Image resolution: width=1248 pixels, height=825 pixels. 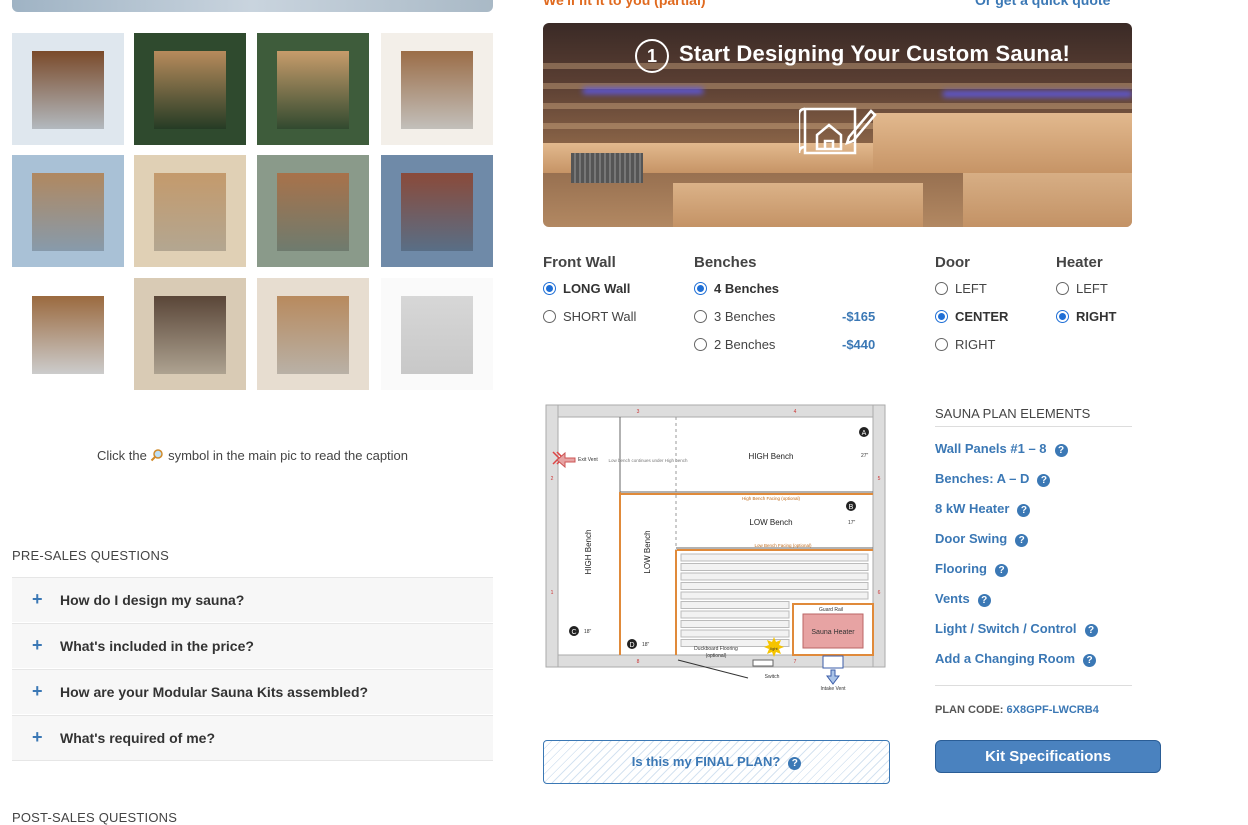 What do you see at coordinates (586, 288) in the screenshot?
I see `front-wall-long-option: LONG Wall` at bounding box center [586, 288].